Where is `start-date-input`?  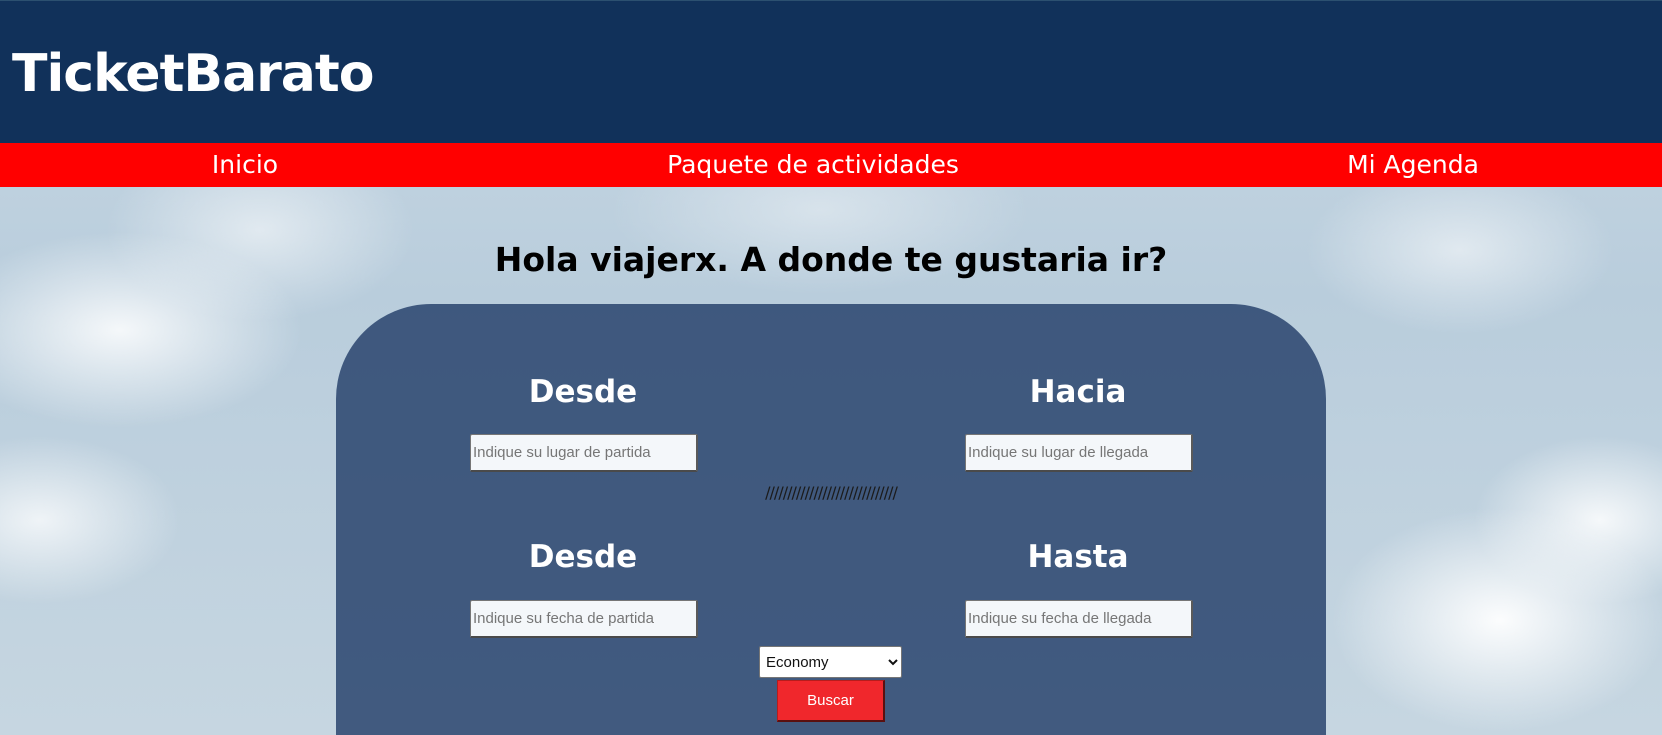
start-date-input is located at coordinates (584, 619).